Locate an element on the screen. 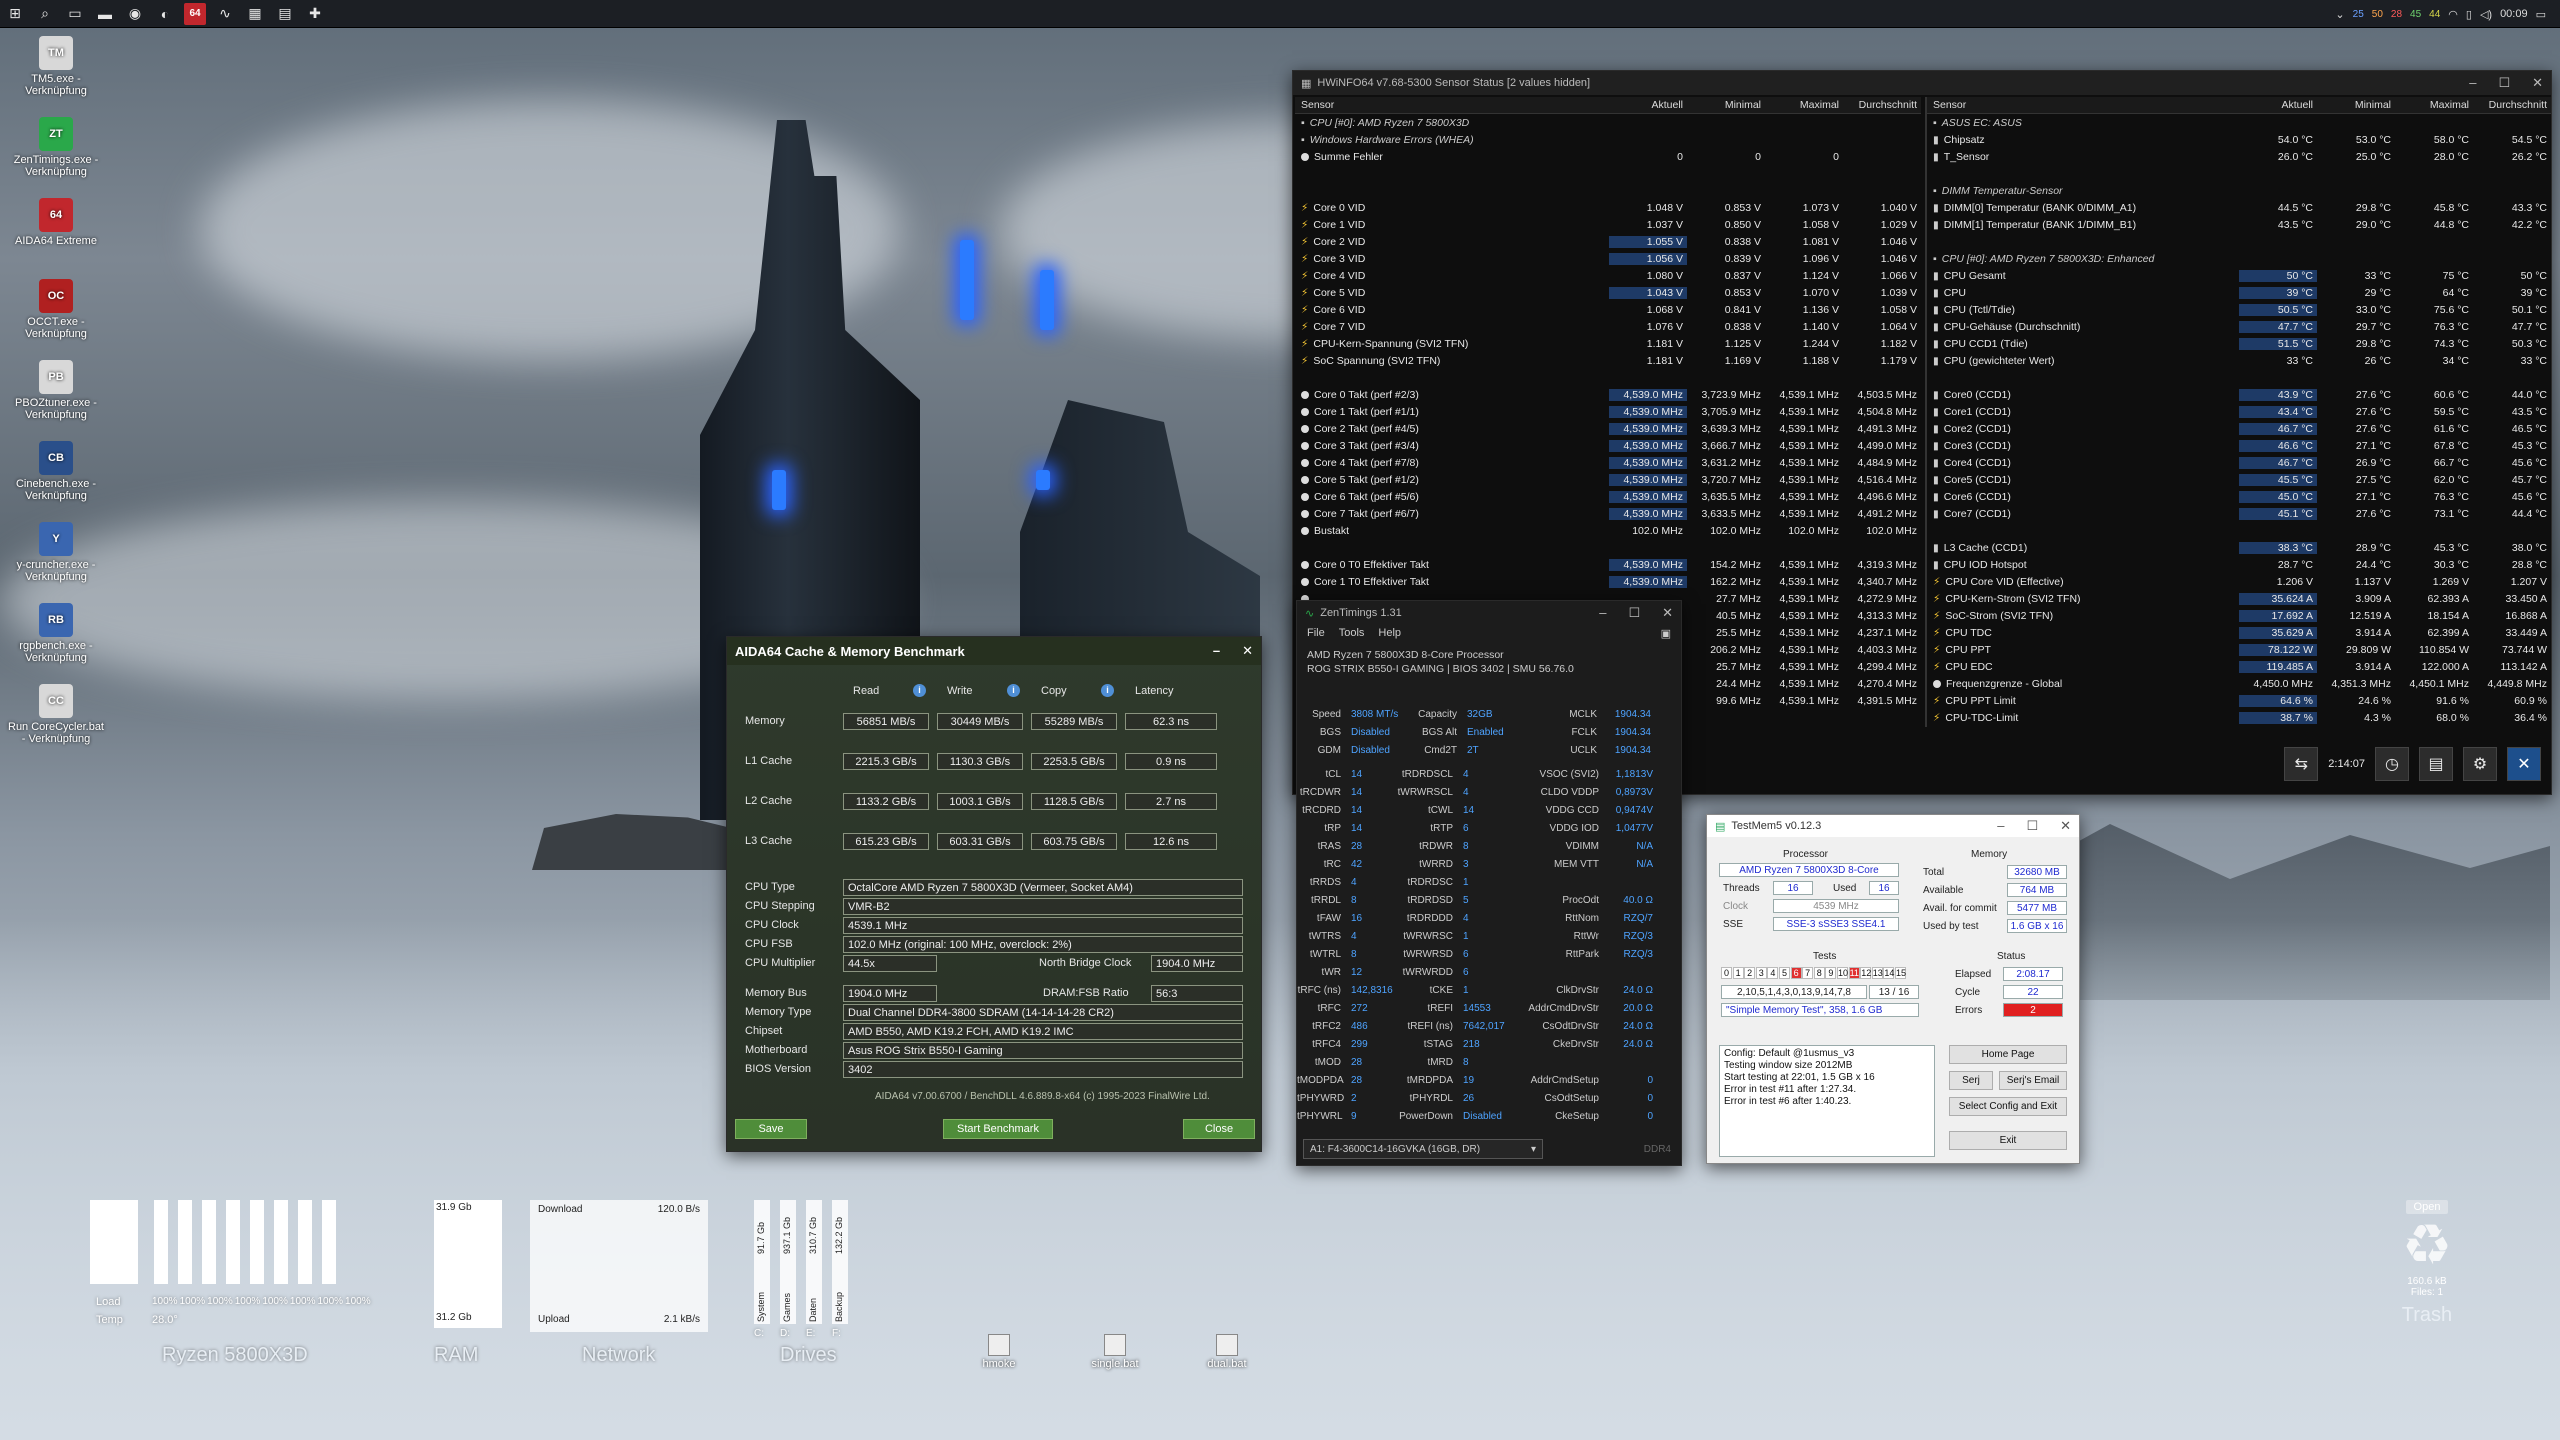 The width and height of the screenshot is (2560, 1440). clock: 00:09 is located at coordinates (2514, 14).